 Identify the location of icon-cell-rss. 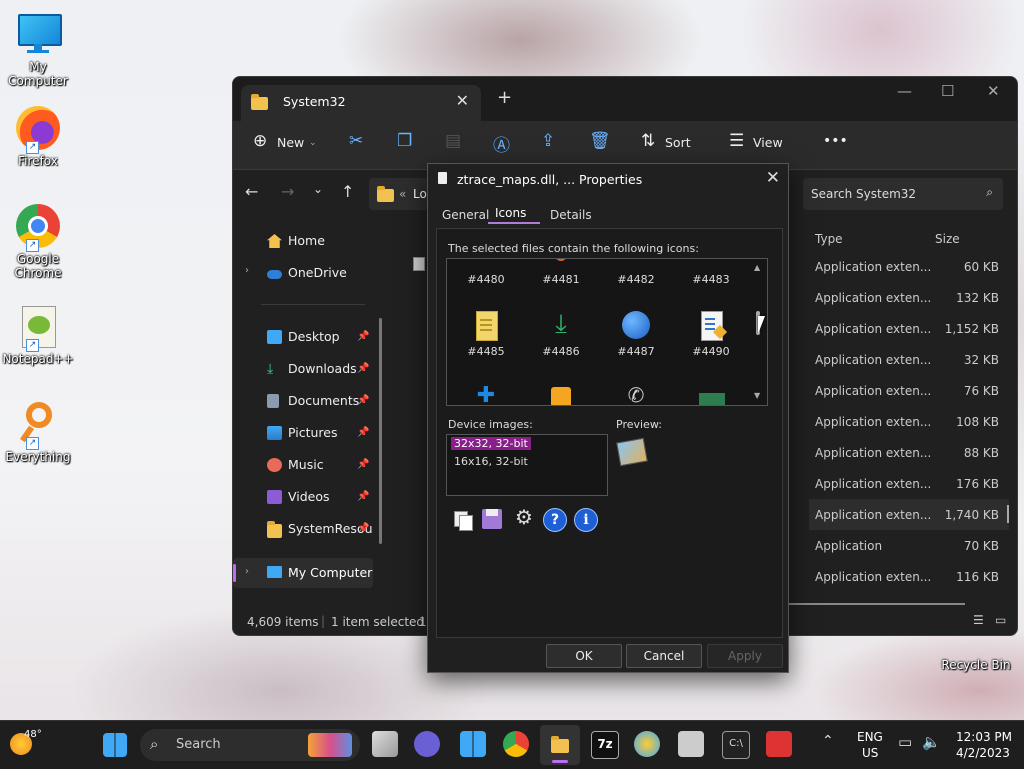
(561, 394).